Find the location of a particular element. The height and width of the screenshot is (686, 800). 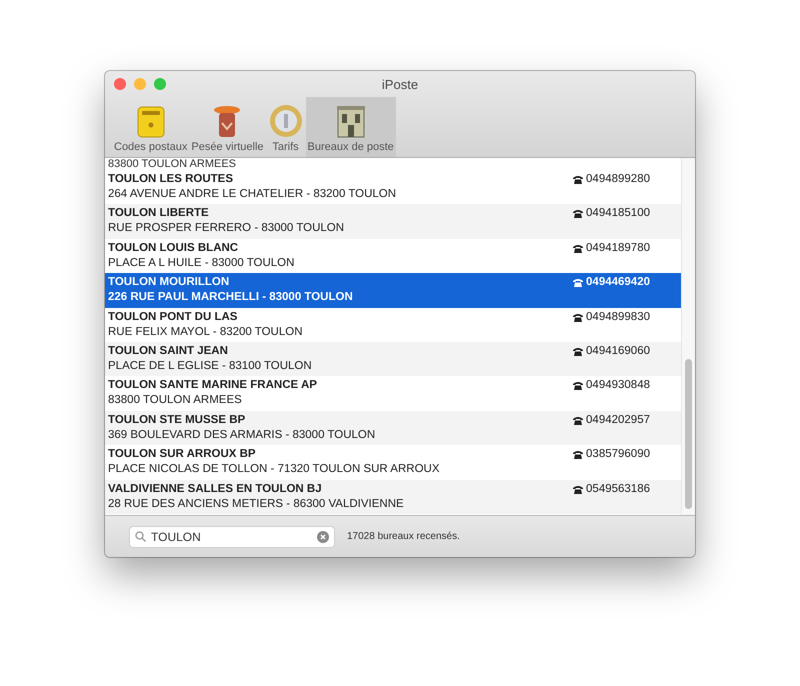

search-box: TOULON is located at coordinates (232, 537).